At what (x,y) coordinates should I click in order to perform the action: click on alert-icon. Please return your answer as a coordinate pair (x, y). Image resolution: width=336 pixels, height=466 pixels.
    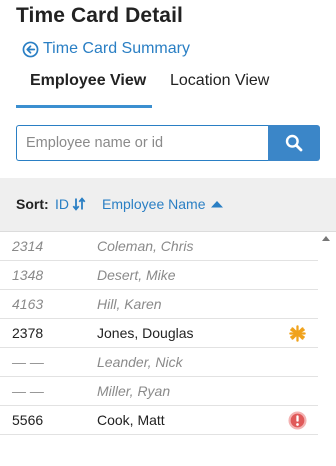
    Looking at the image, I should click on (297, 420).